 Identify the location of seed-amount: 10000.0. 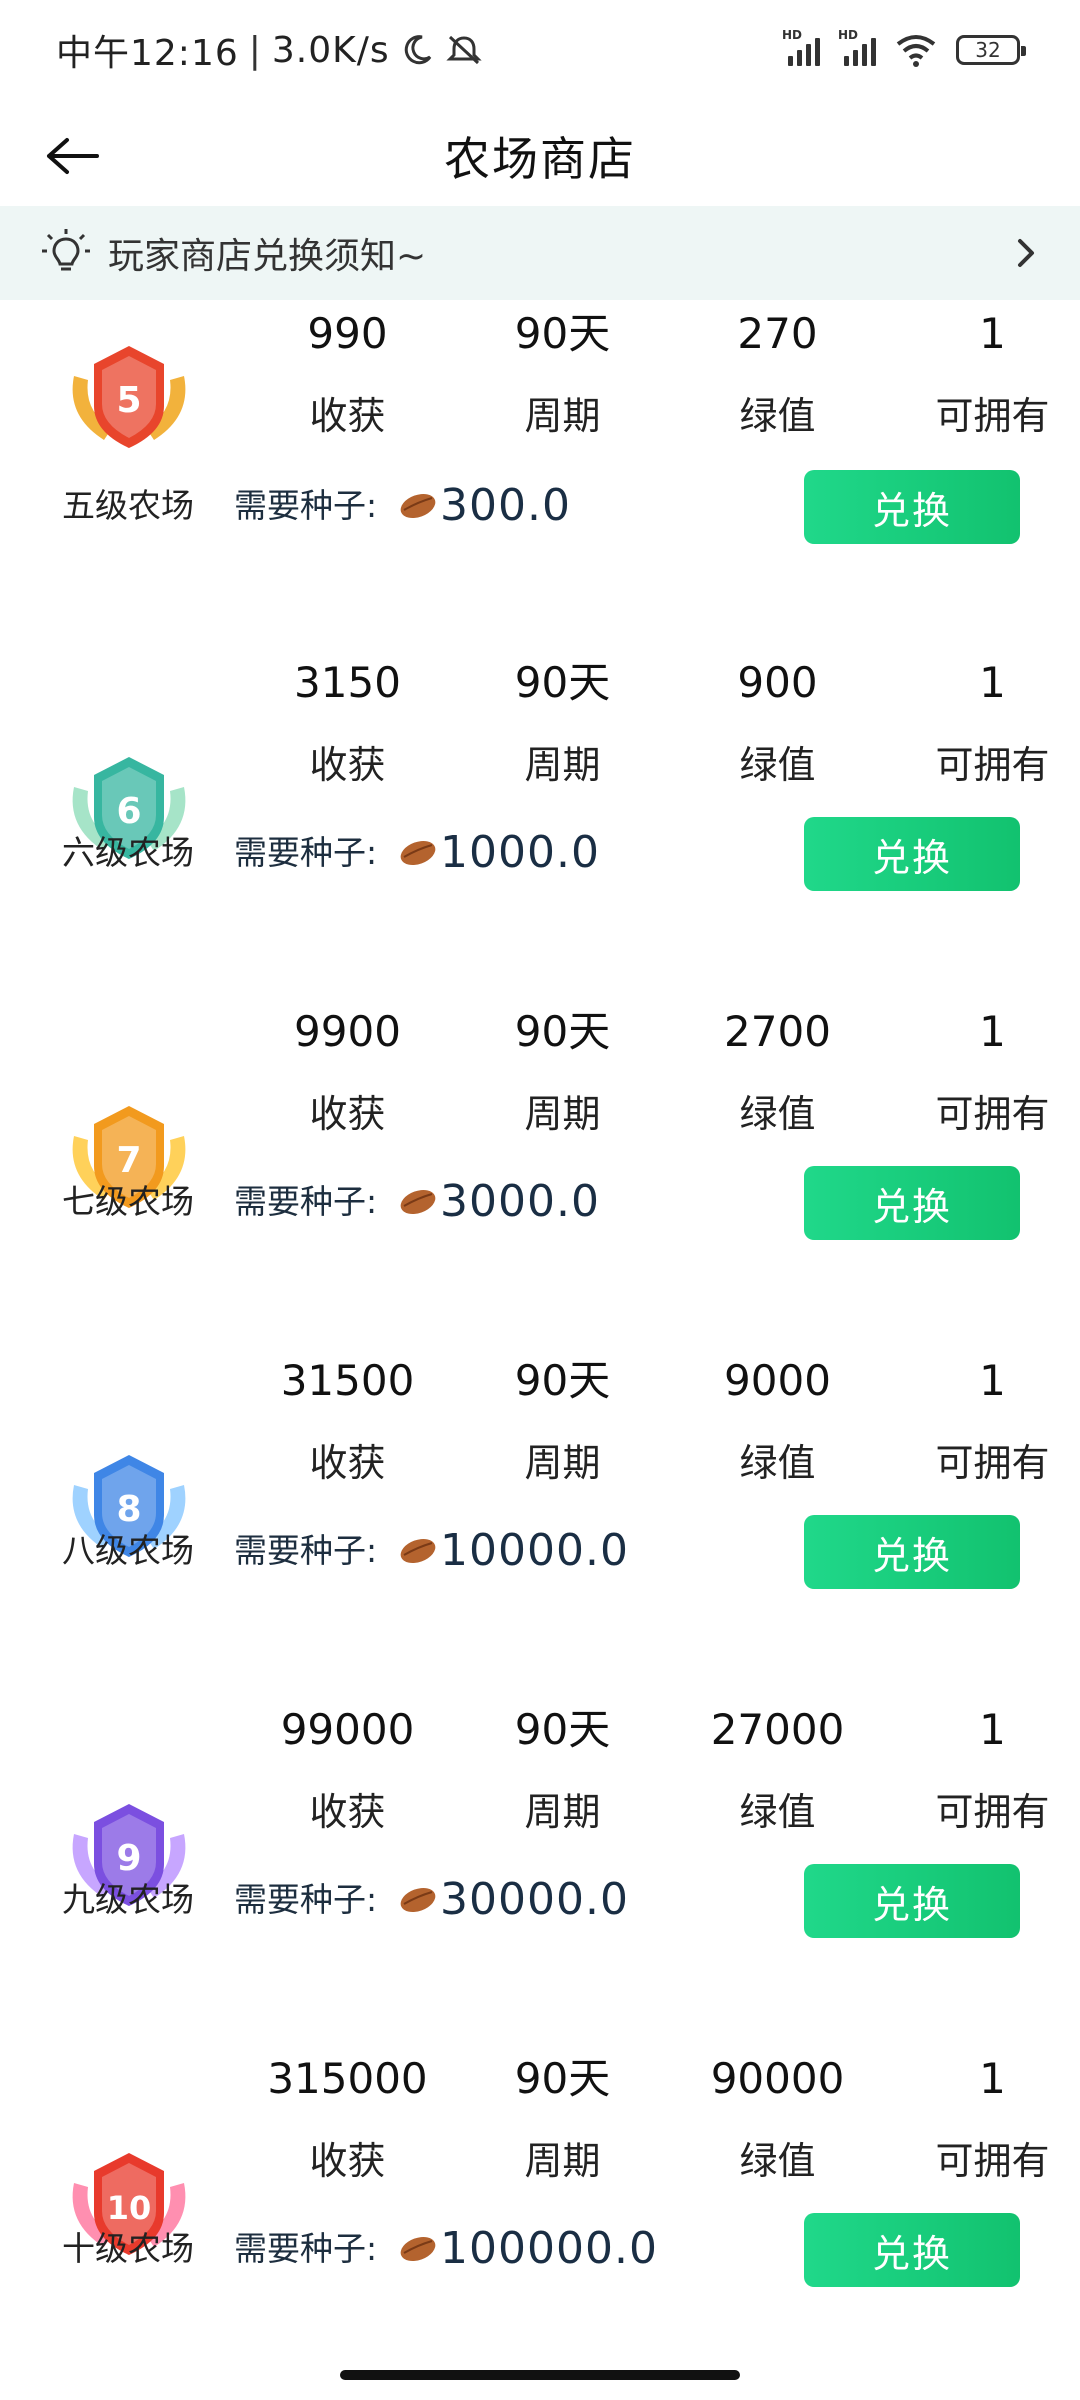
(534, 1550).